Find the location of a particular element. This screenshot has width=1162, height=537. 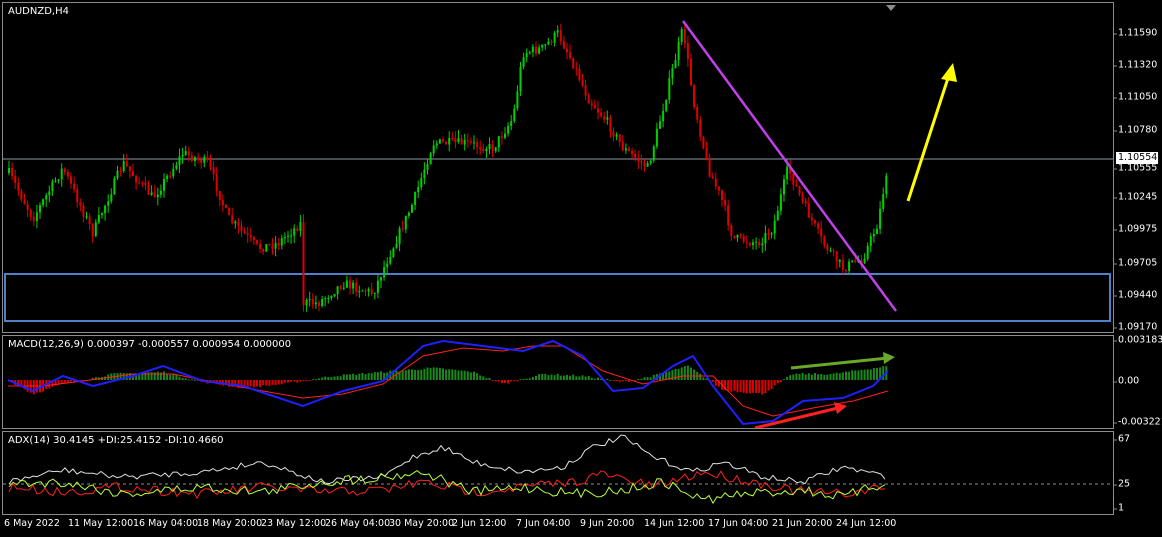

macd-divergence-arrow-green is located at coordinates (889, 358).